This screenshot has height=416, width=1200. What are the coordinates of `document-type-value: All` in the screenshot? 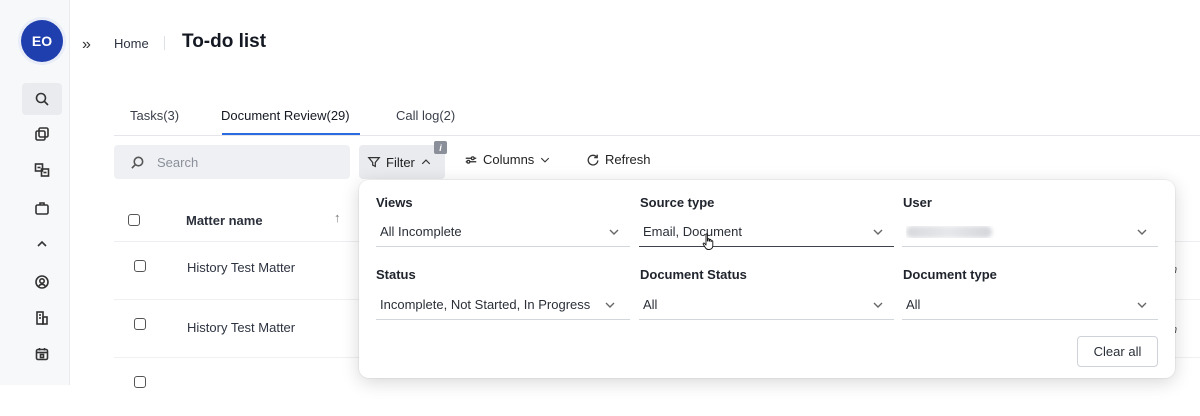 It's located at (913, 304).